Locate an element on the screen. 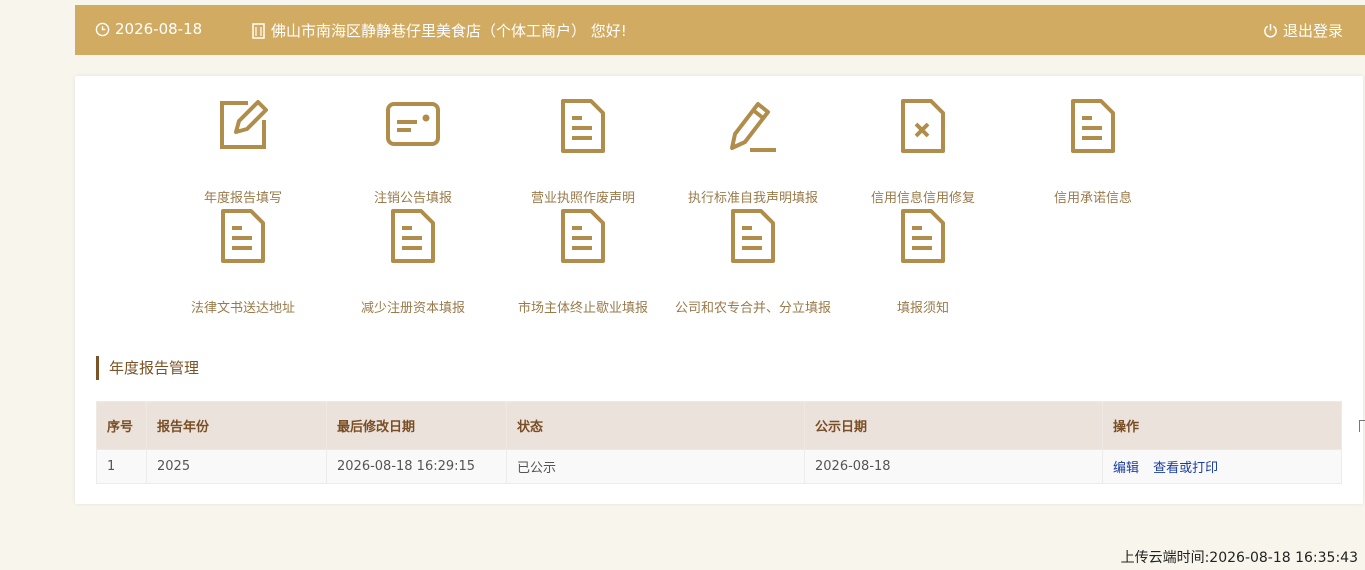  logout-button: 退出登录 is located at coordinates (1303, 30).